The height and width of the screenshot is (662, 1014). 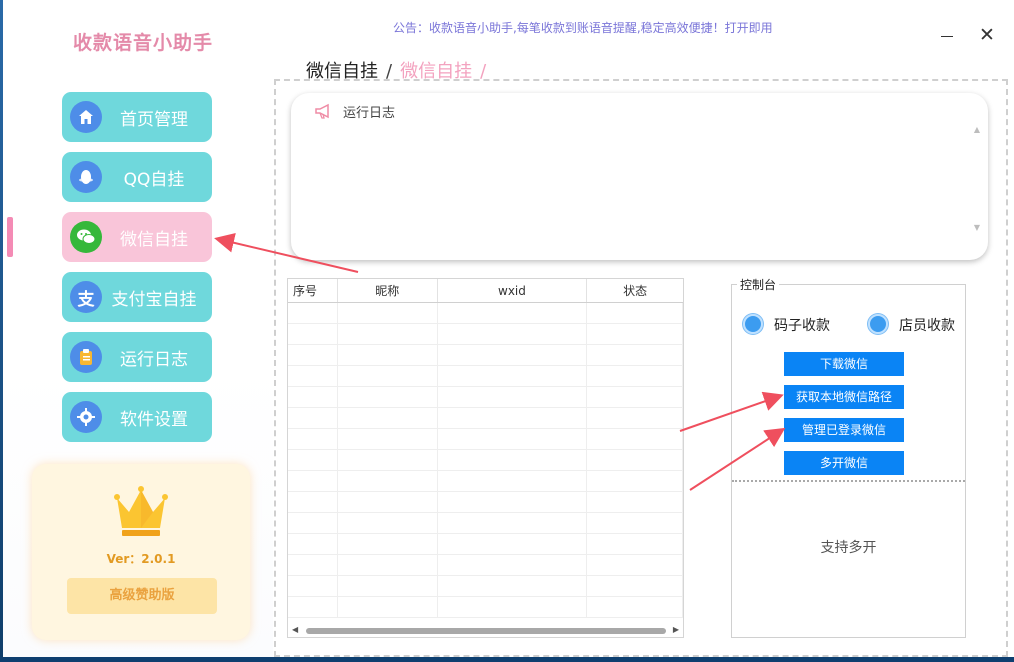 What do you see at coordinates (753, 324) in the screenshot?
I see `radio-code-payment` at bounding box center [753, 324].